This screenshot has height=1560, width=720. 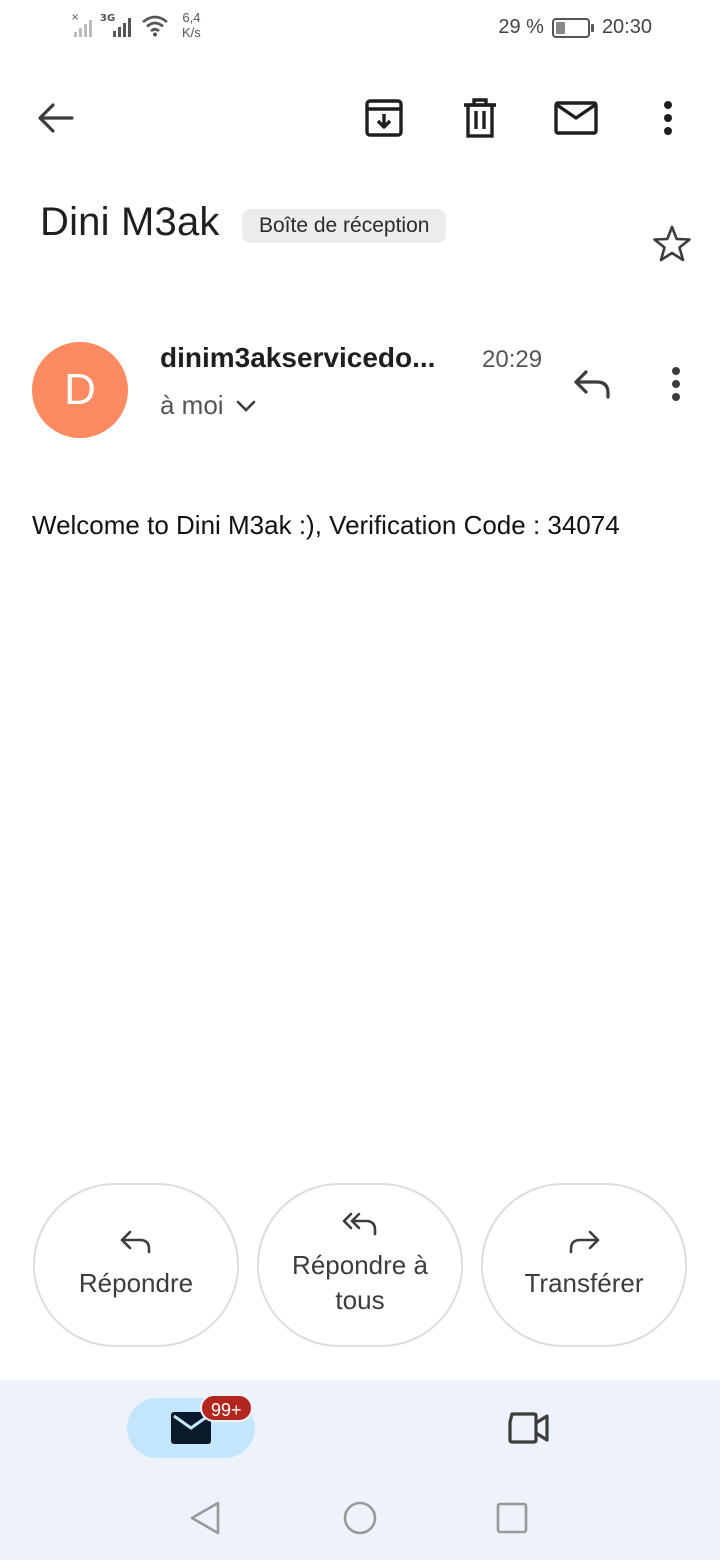 I want to click on system-back-button, so click(x=205, y=1520).